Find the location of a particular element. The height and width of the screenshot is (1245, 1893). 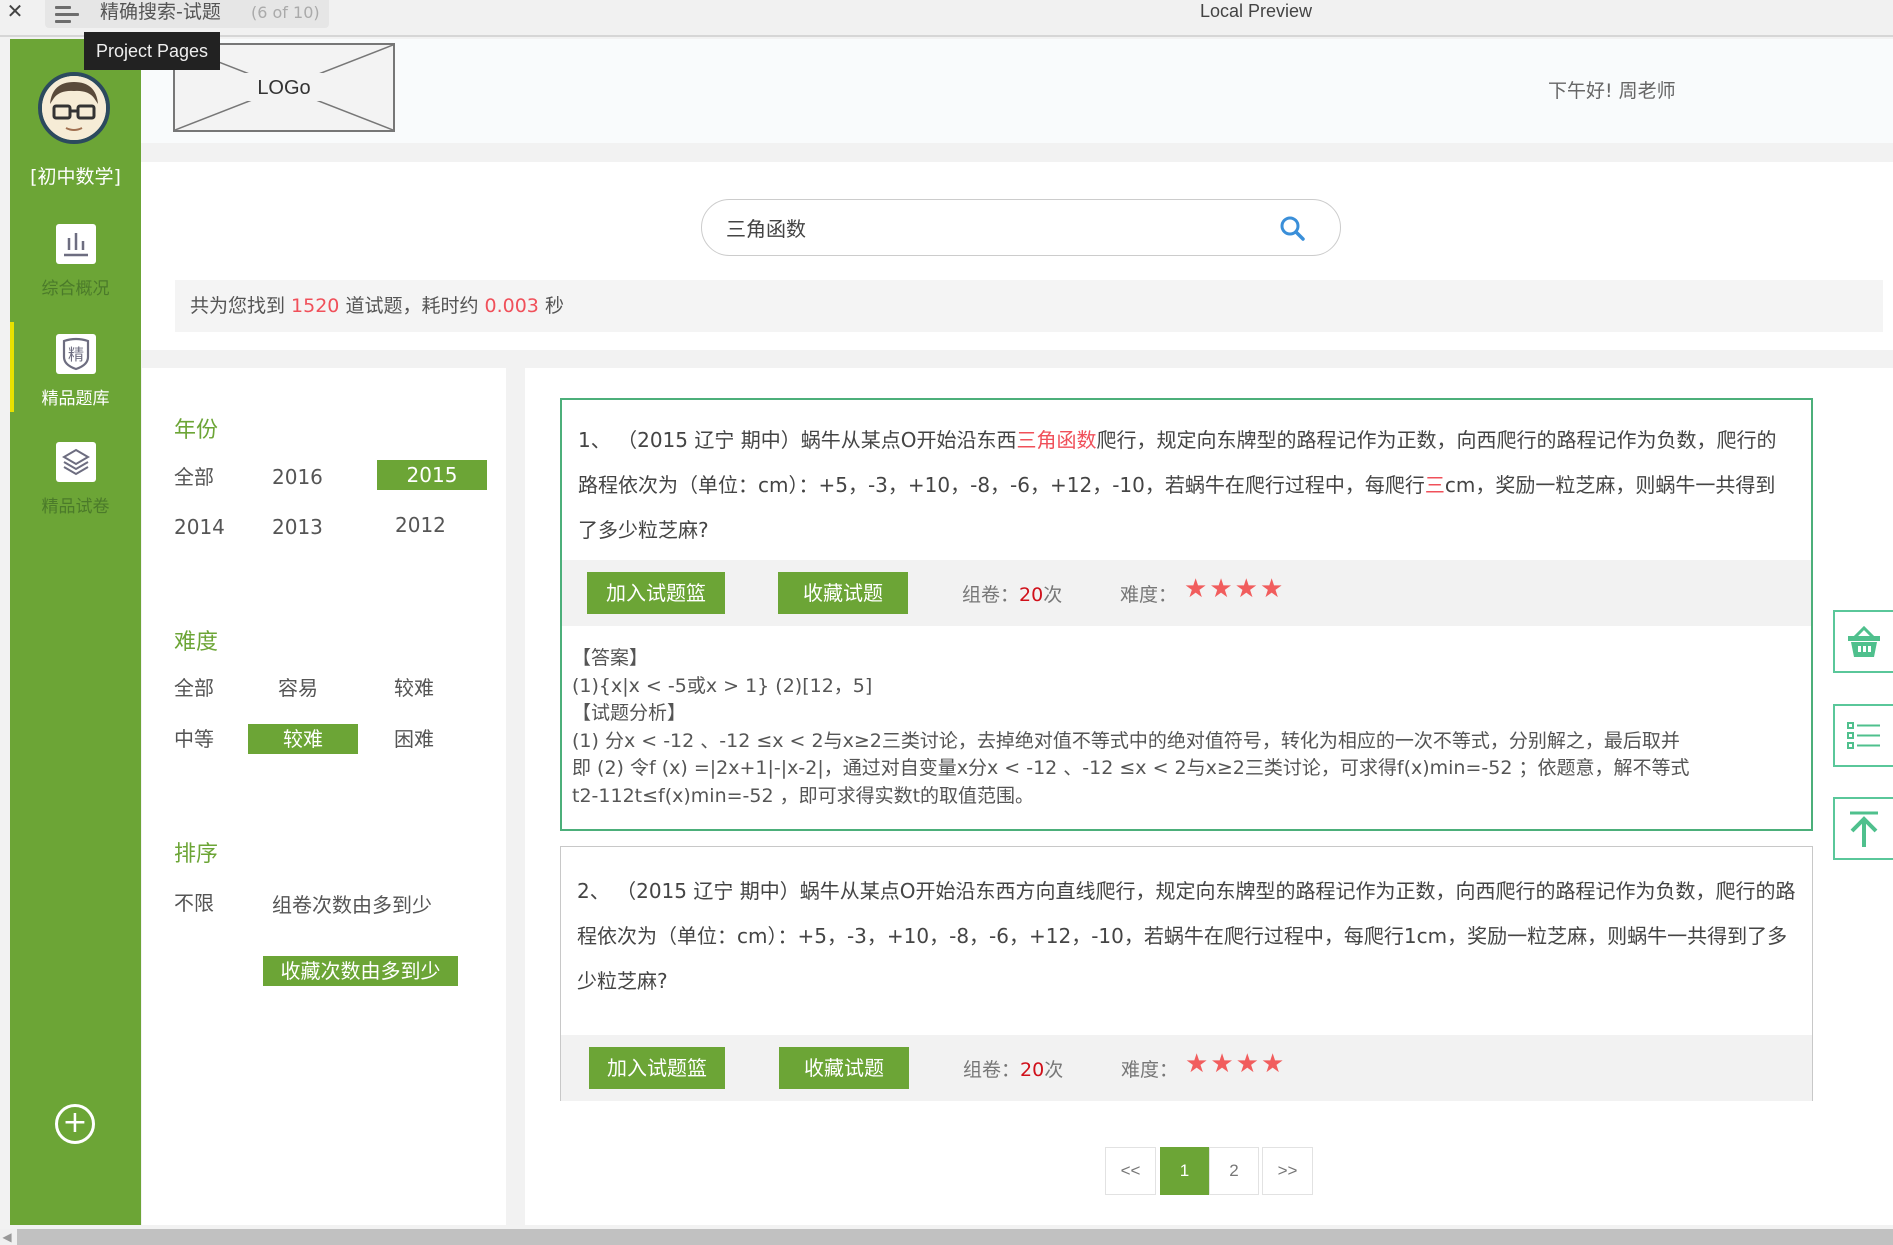

basket-button is located at coordinates (1863, 641).